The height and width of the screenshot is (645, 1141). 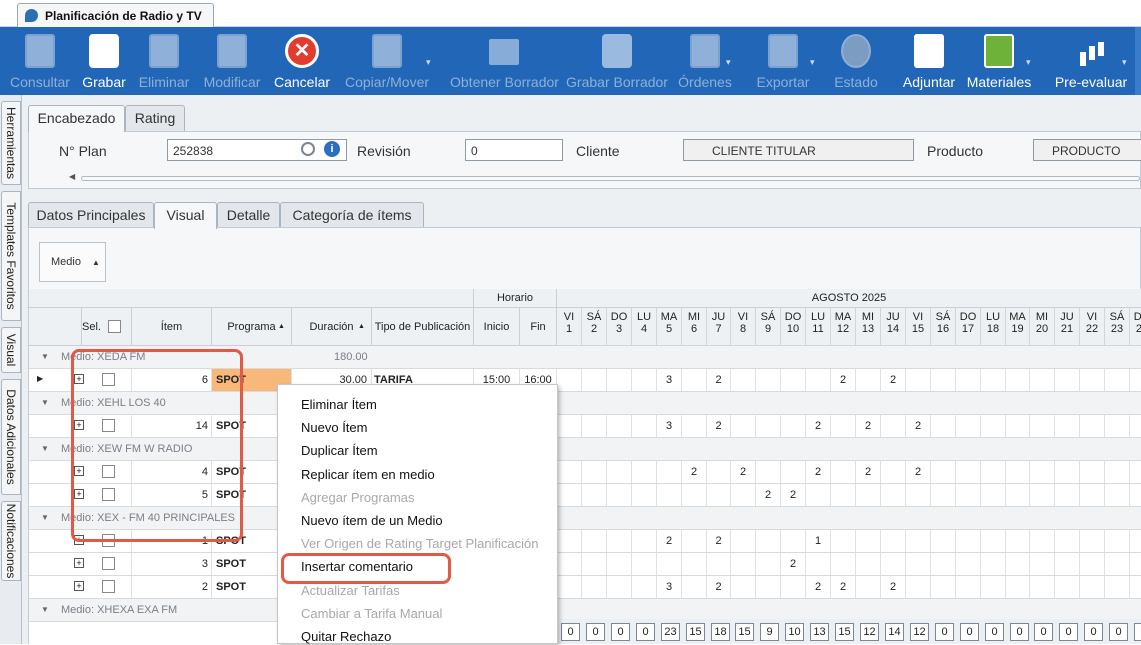 I want to click on eliminar-button: Eliminar, so click(x=164, y=61).